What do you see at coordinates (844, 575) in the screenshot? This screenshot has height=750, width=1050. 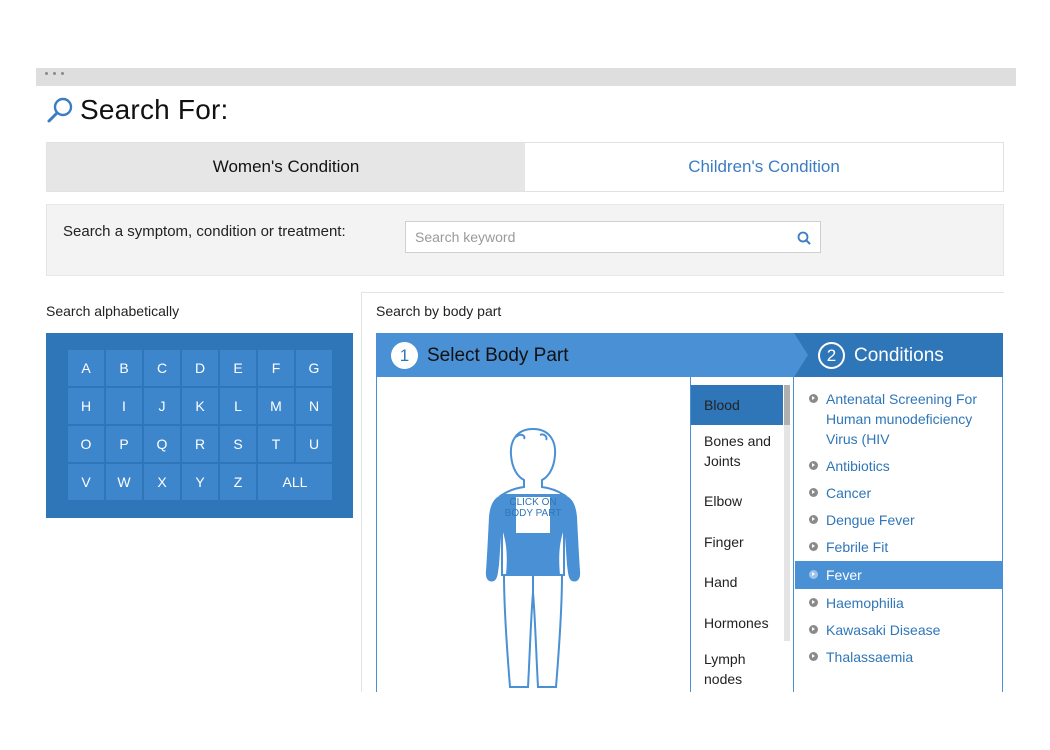 I see `condition-label: Fever` at bounding box center [844, 575].